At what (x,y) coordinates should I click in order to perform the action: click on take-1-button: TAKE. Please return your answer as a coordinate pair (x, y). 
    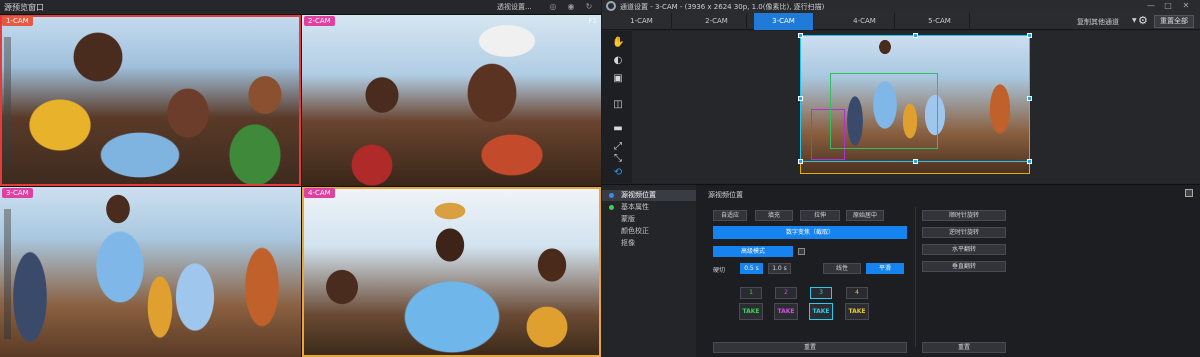
    Looking at the image, I should click on (751, 311).